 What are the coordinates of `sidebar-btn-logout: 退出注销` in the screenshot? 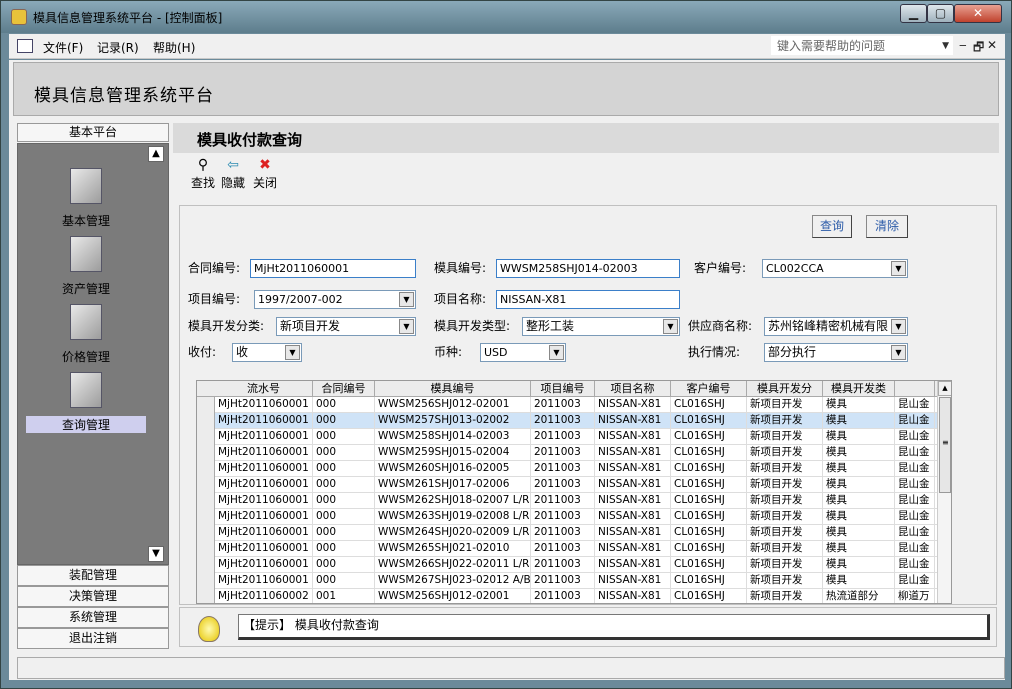 It's located at (93, 638).